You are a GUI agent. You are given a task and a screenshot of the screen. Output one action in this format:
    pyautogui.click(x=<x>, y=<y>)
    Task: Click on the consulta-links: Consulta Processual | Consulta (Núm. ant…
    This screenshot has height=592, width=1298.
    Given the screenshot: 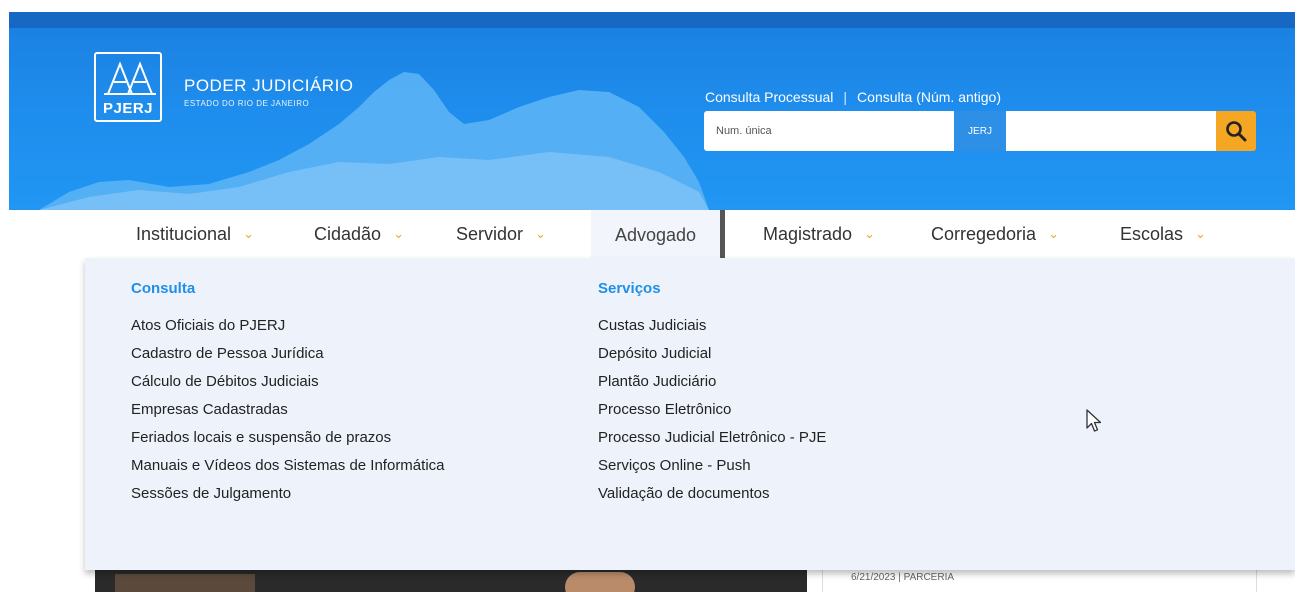 What is the action you would take?
    pyautogui.click(x=853, y=97)
    